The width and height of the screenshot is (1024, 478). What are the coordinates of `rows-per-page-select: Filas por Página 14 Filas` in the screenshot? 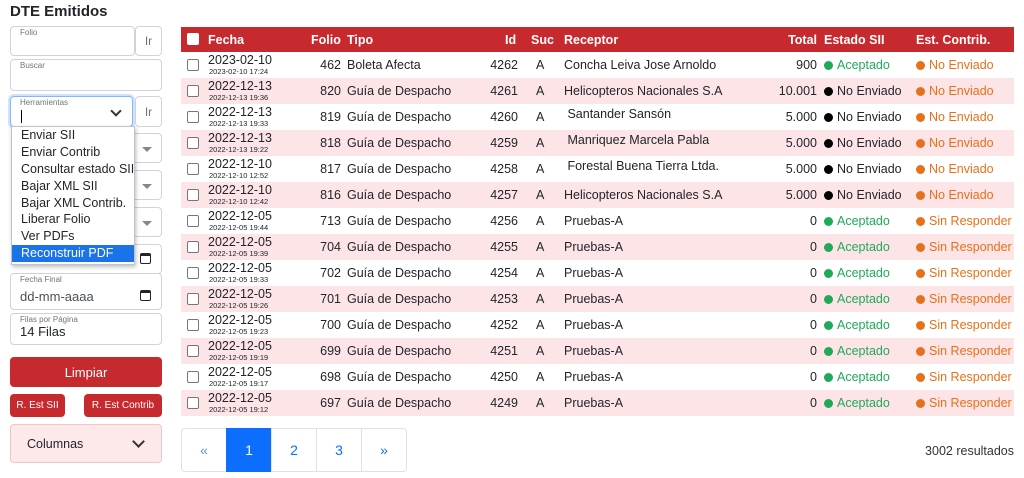 It's located at (86, 329).